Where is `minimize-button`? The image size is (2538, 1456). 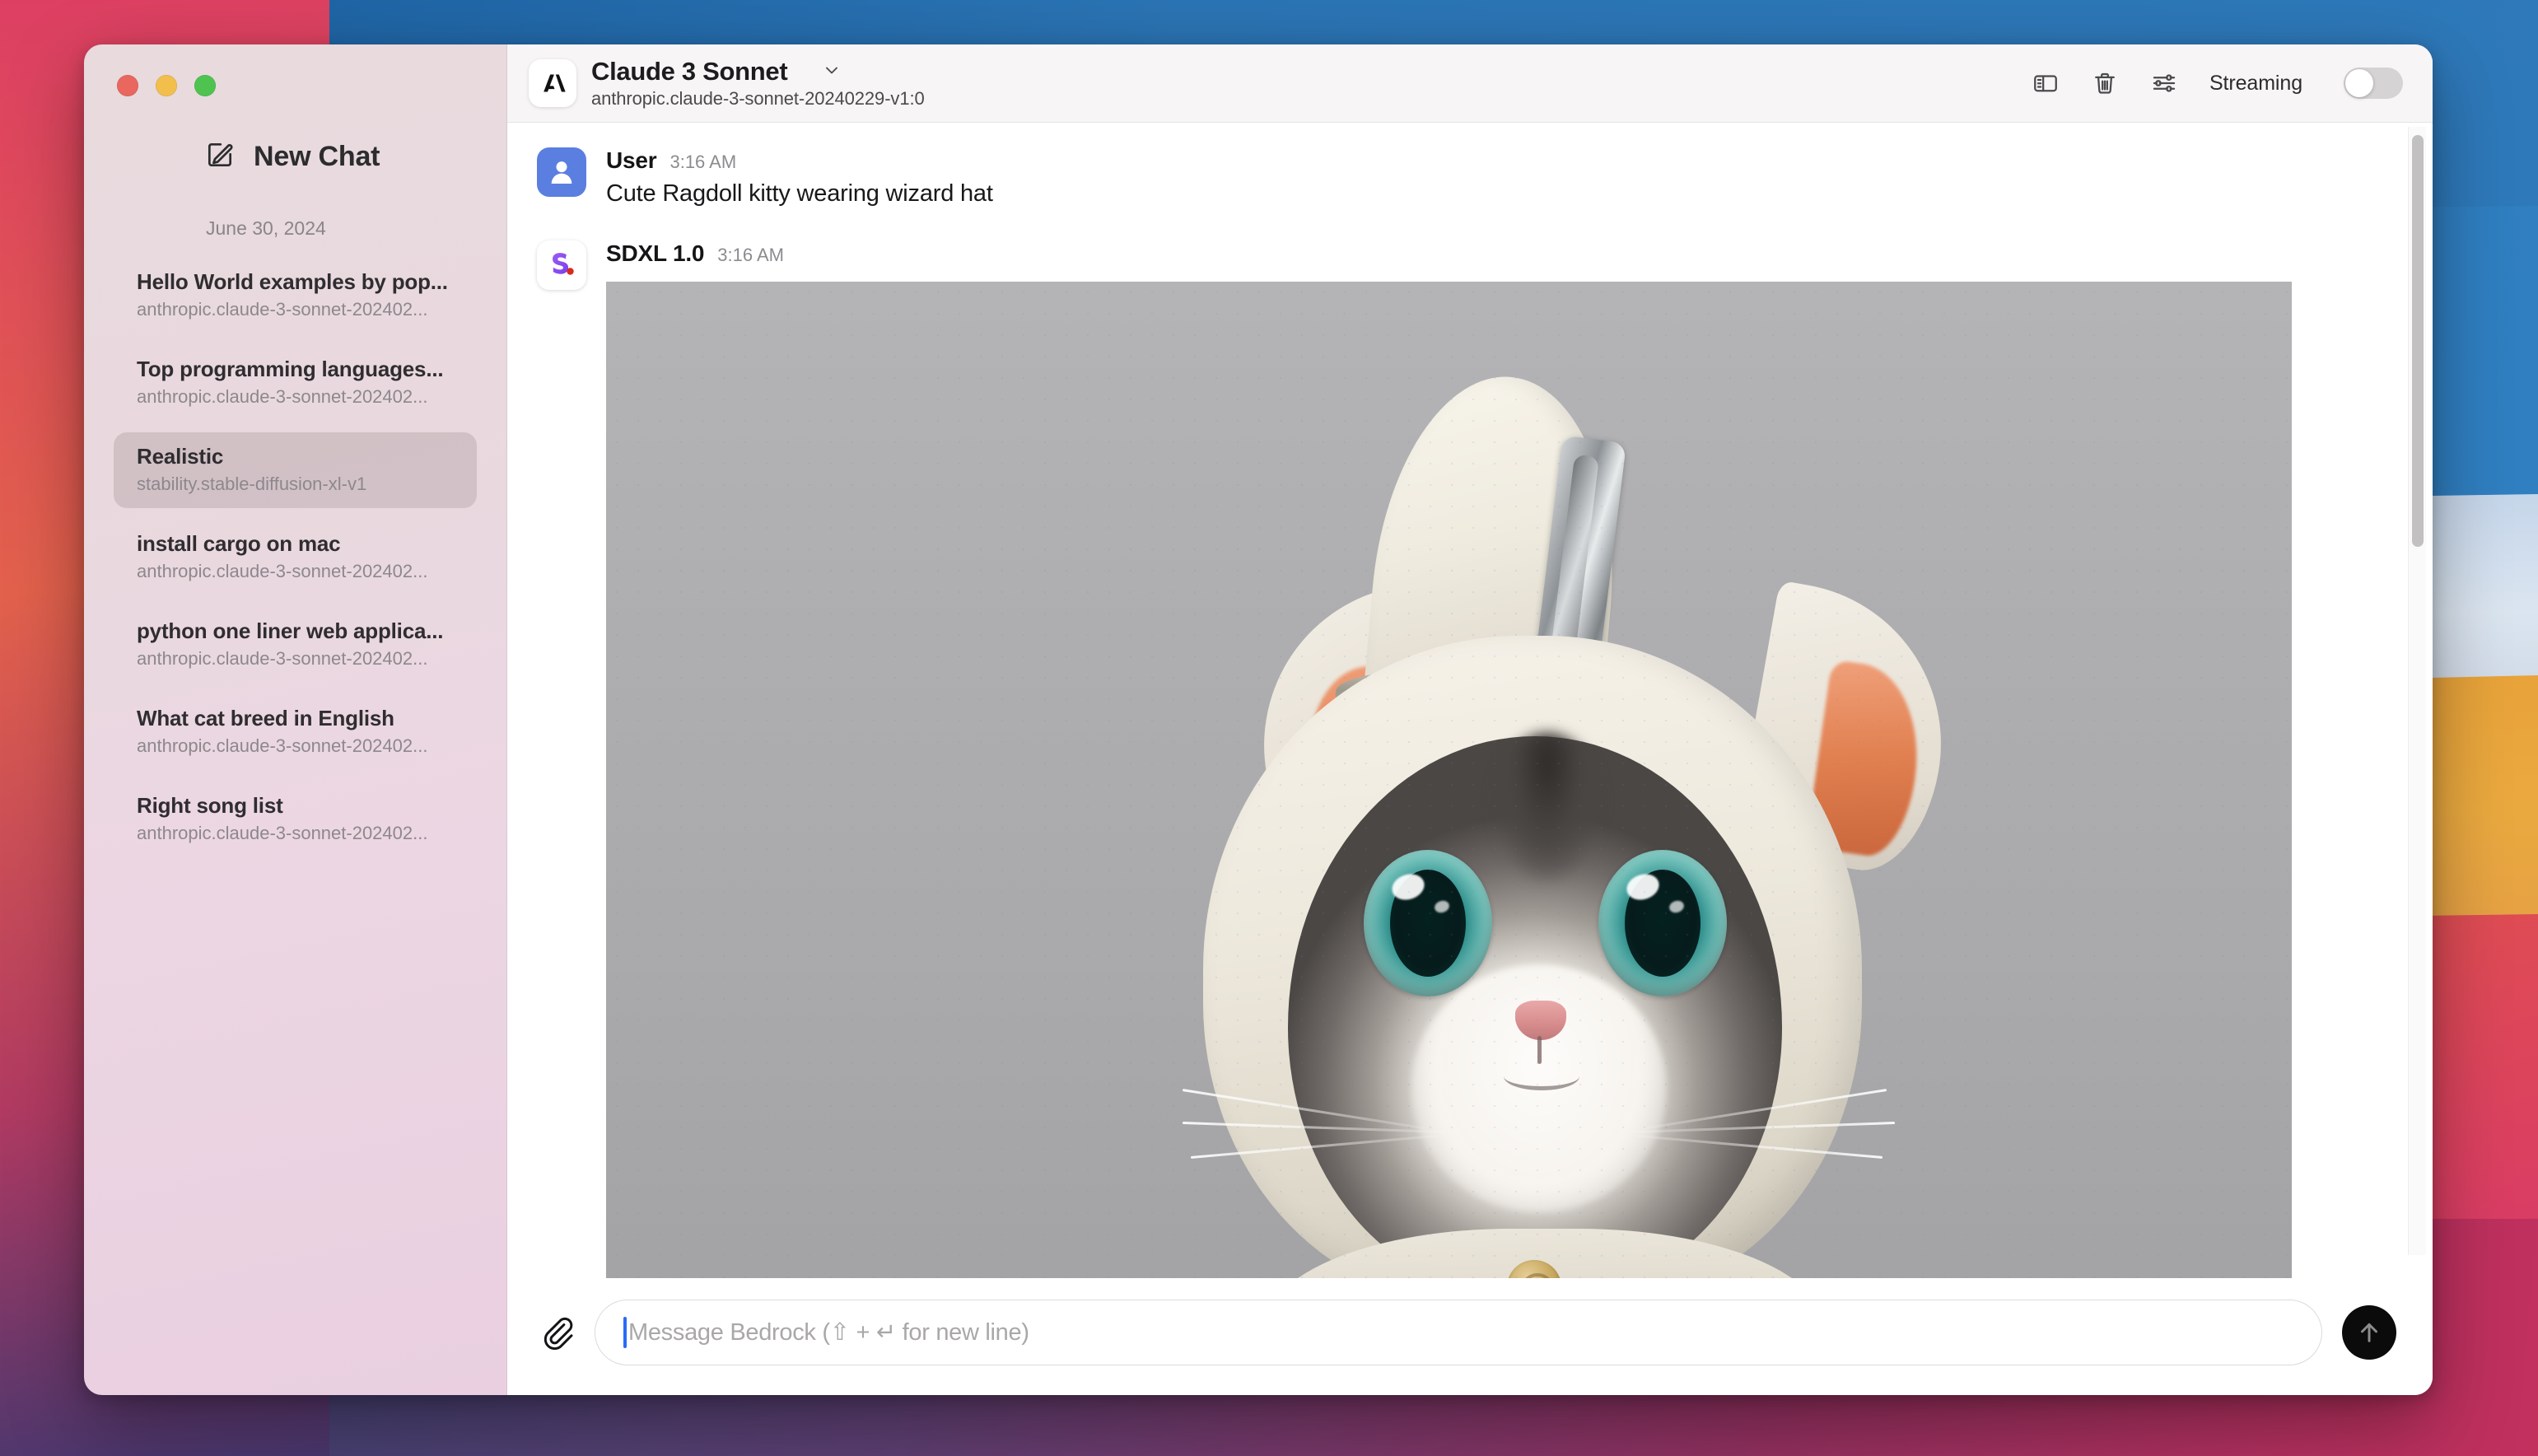 minimize-button is located at coordinates (166, 85).